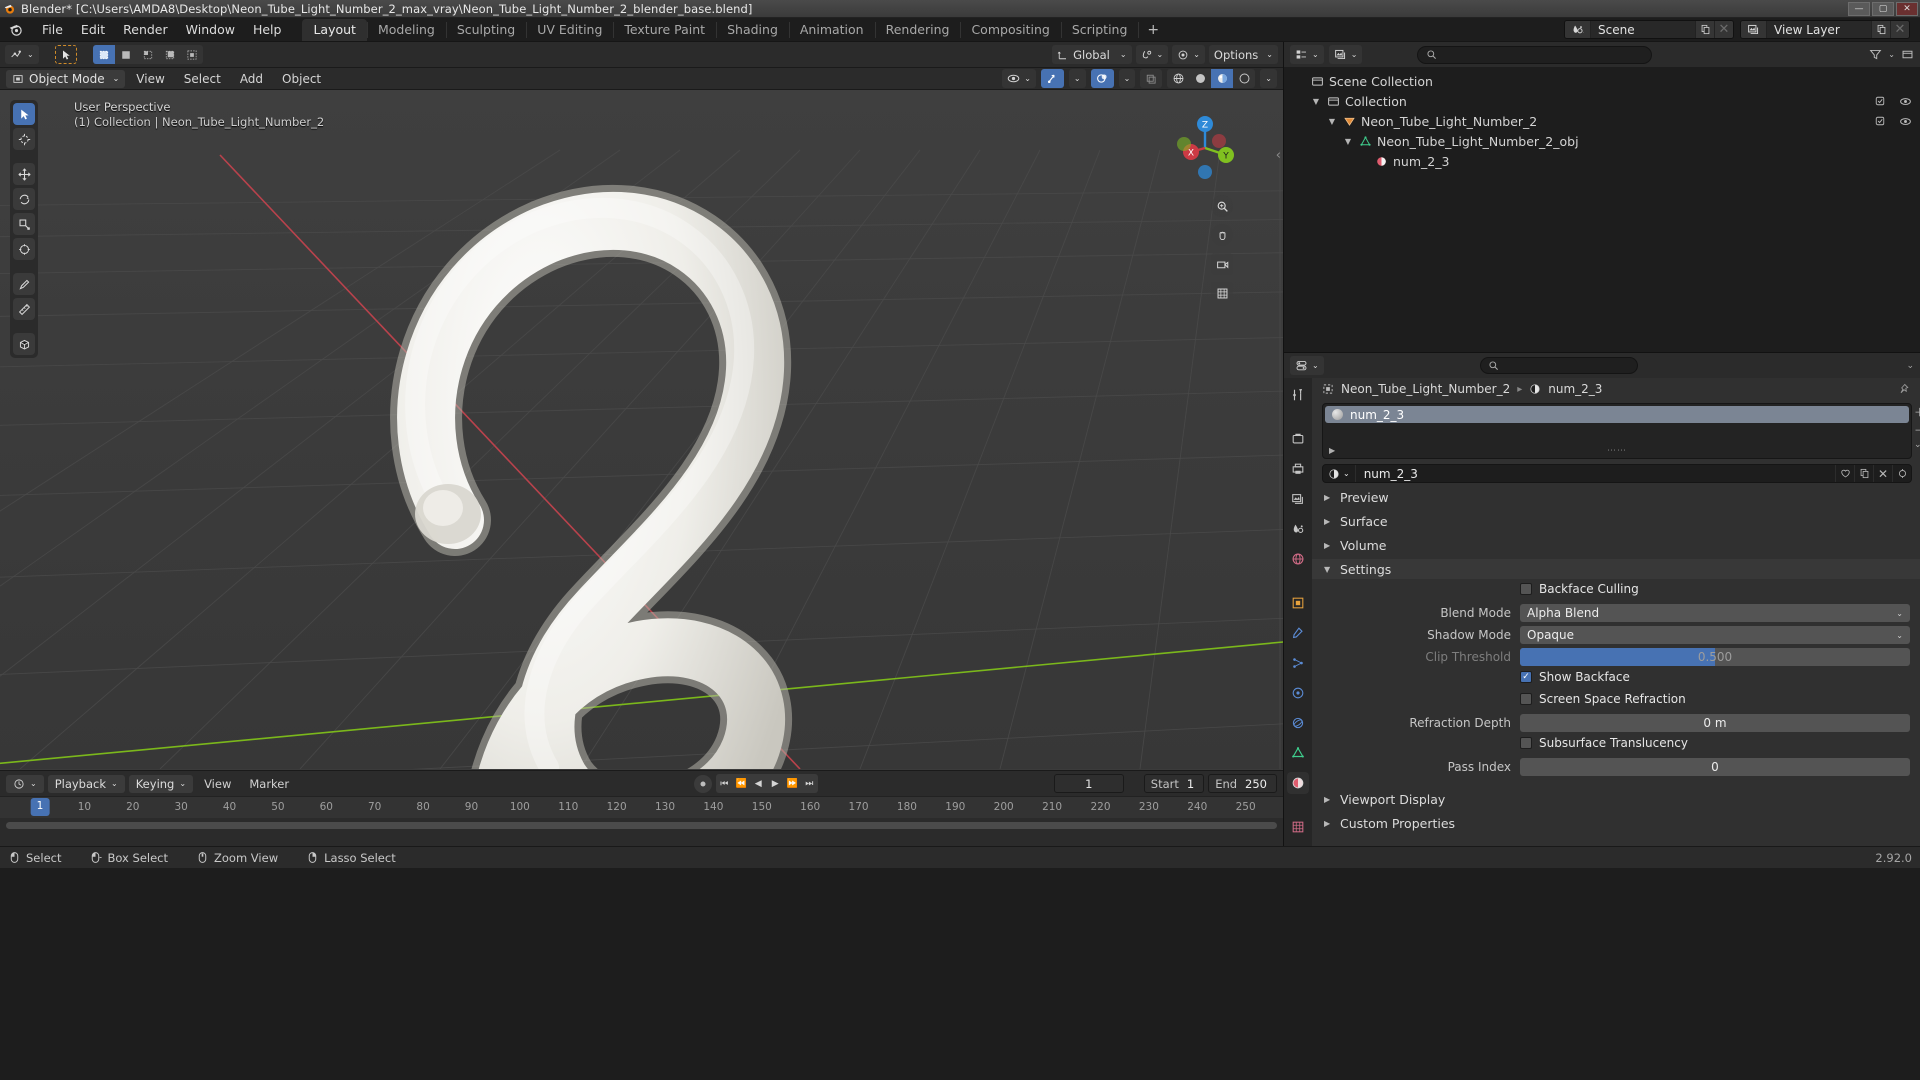 The width and height of the screenshot is (1920, 1080). Describe the element at coordinates (1715, 743) in the screenshot. I see `subsurface-translucency-checkbox: Subsurface Translucency` at that location.